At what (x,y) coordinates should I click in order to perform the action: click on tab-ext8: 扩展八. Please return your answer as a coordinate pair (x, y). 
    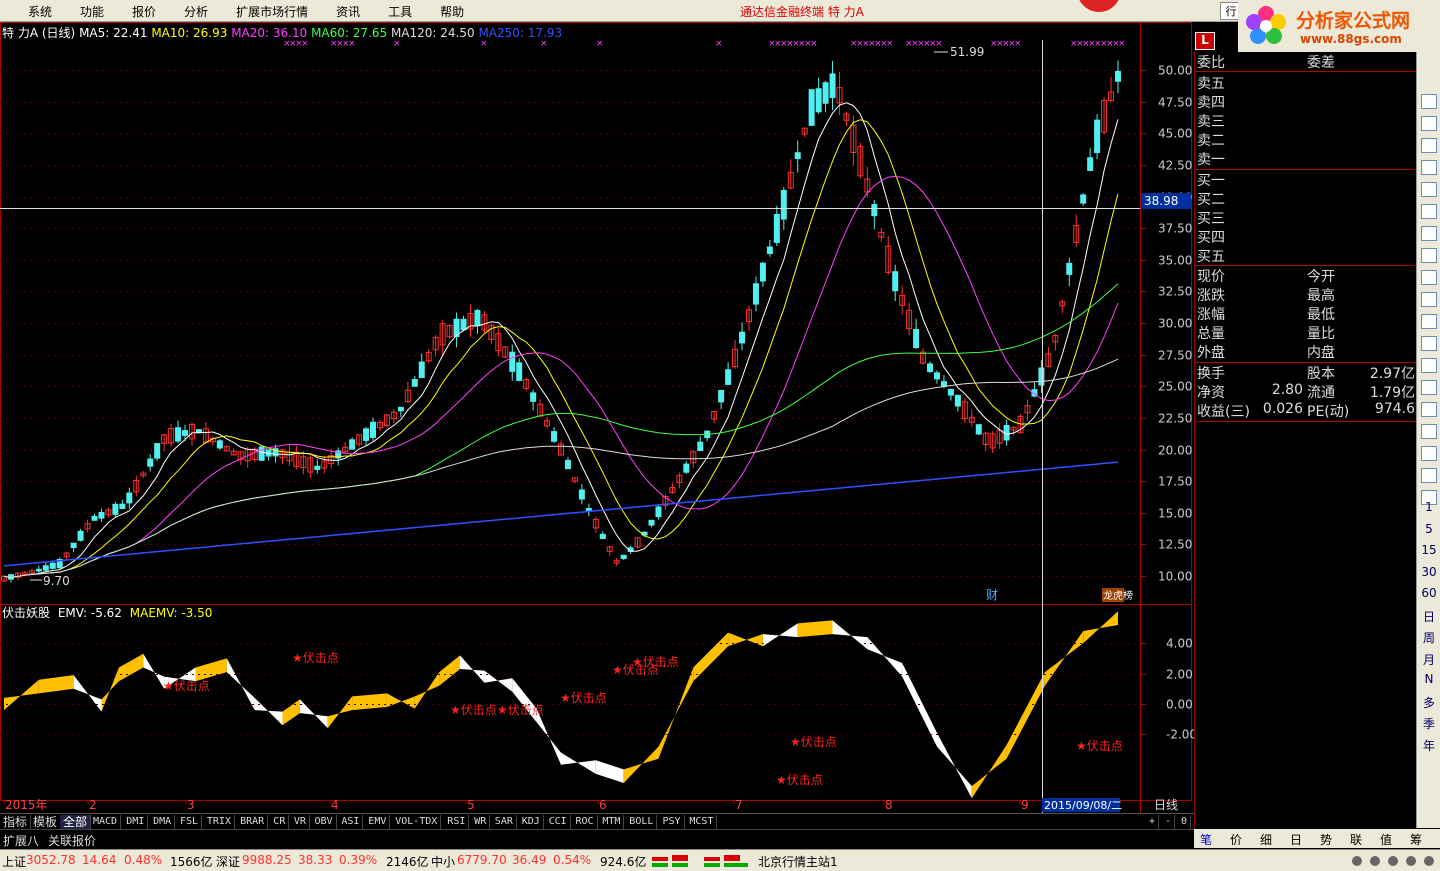
    Looking at the image, I should click on (21, 840).